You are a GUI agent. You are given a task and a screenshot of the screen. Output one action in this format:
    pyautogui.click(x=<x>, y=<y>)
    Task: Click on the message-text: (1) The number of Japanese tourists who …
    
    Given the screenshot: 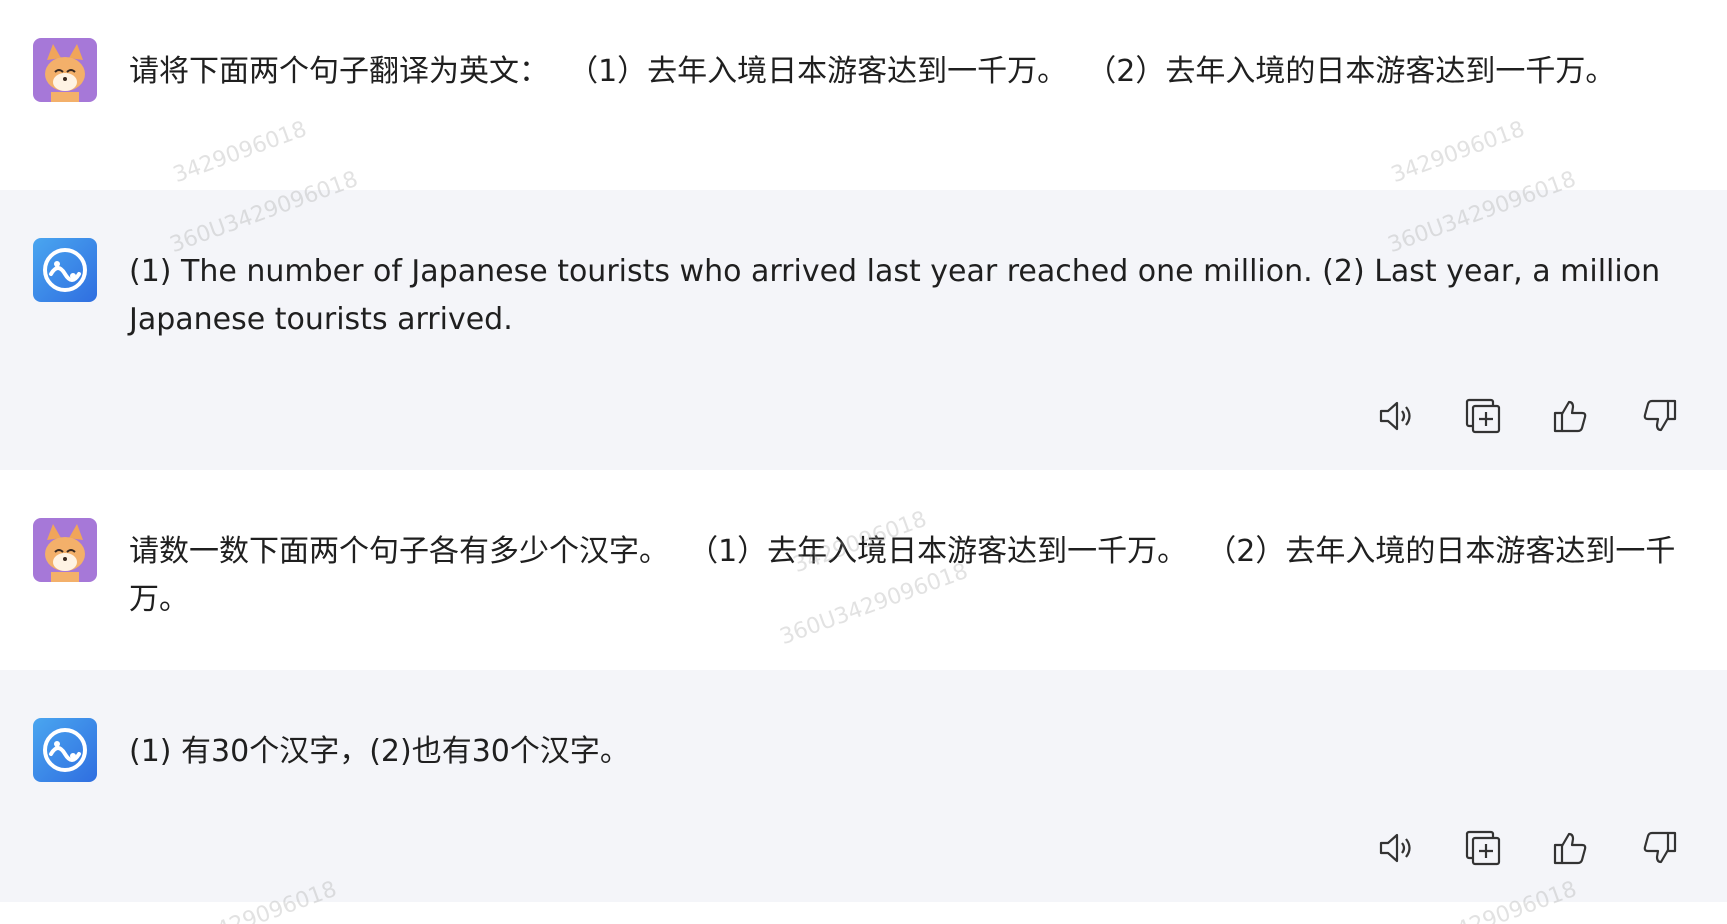 What is the action you would take?
    pyautogui.click(x=899, y=295)
    